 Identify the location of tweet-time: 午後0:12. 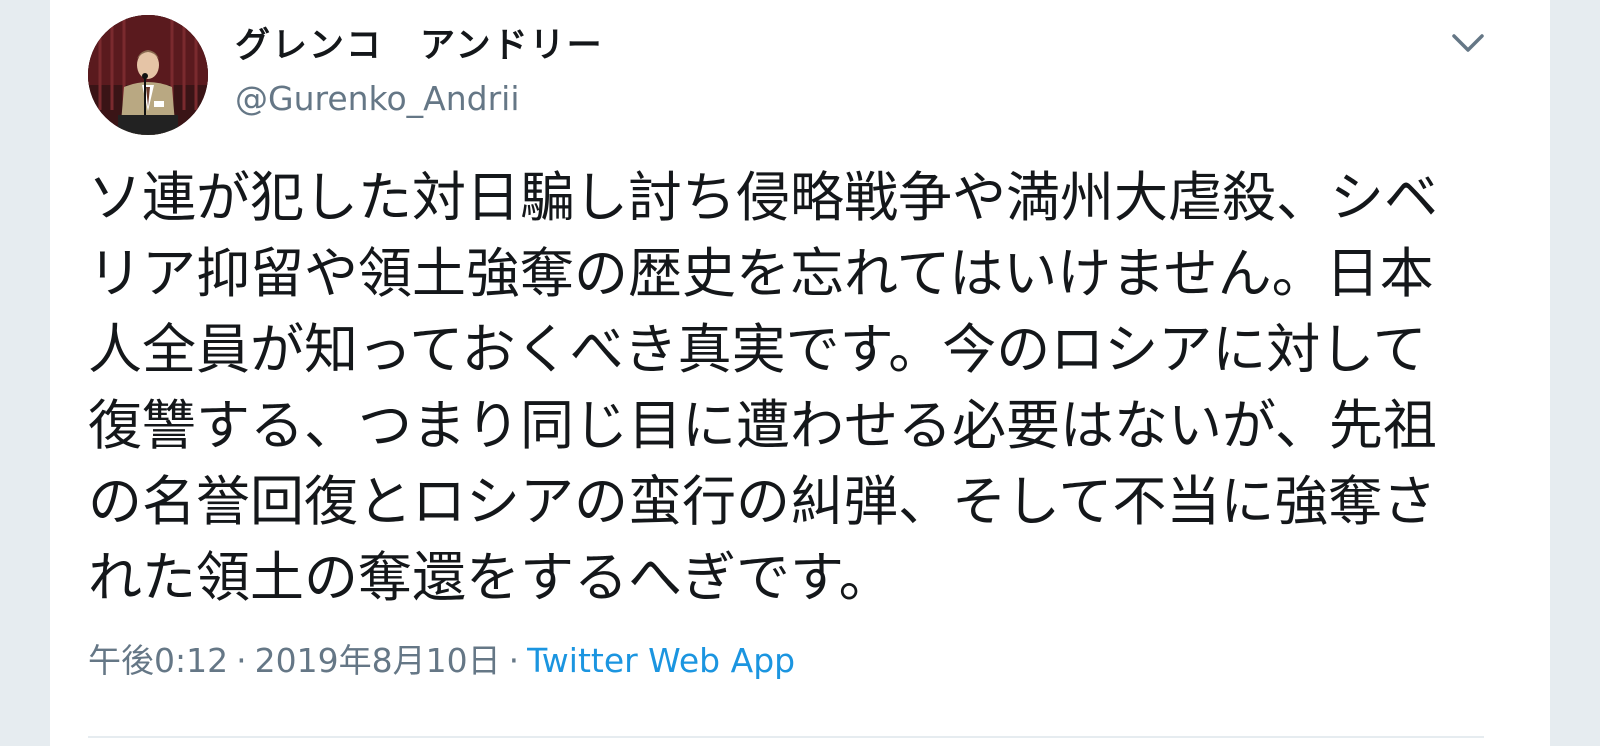
(158, 660).